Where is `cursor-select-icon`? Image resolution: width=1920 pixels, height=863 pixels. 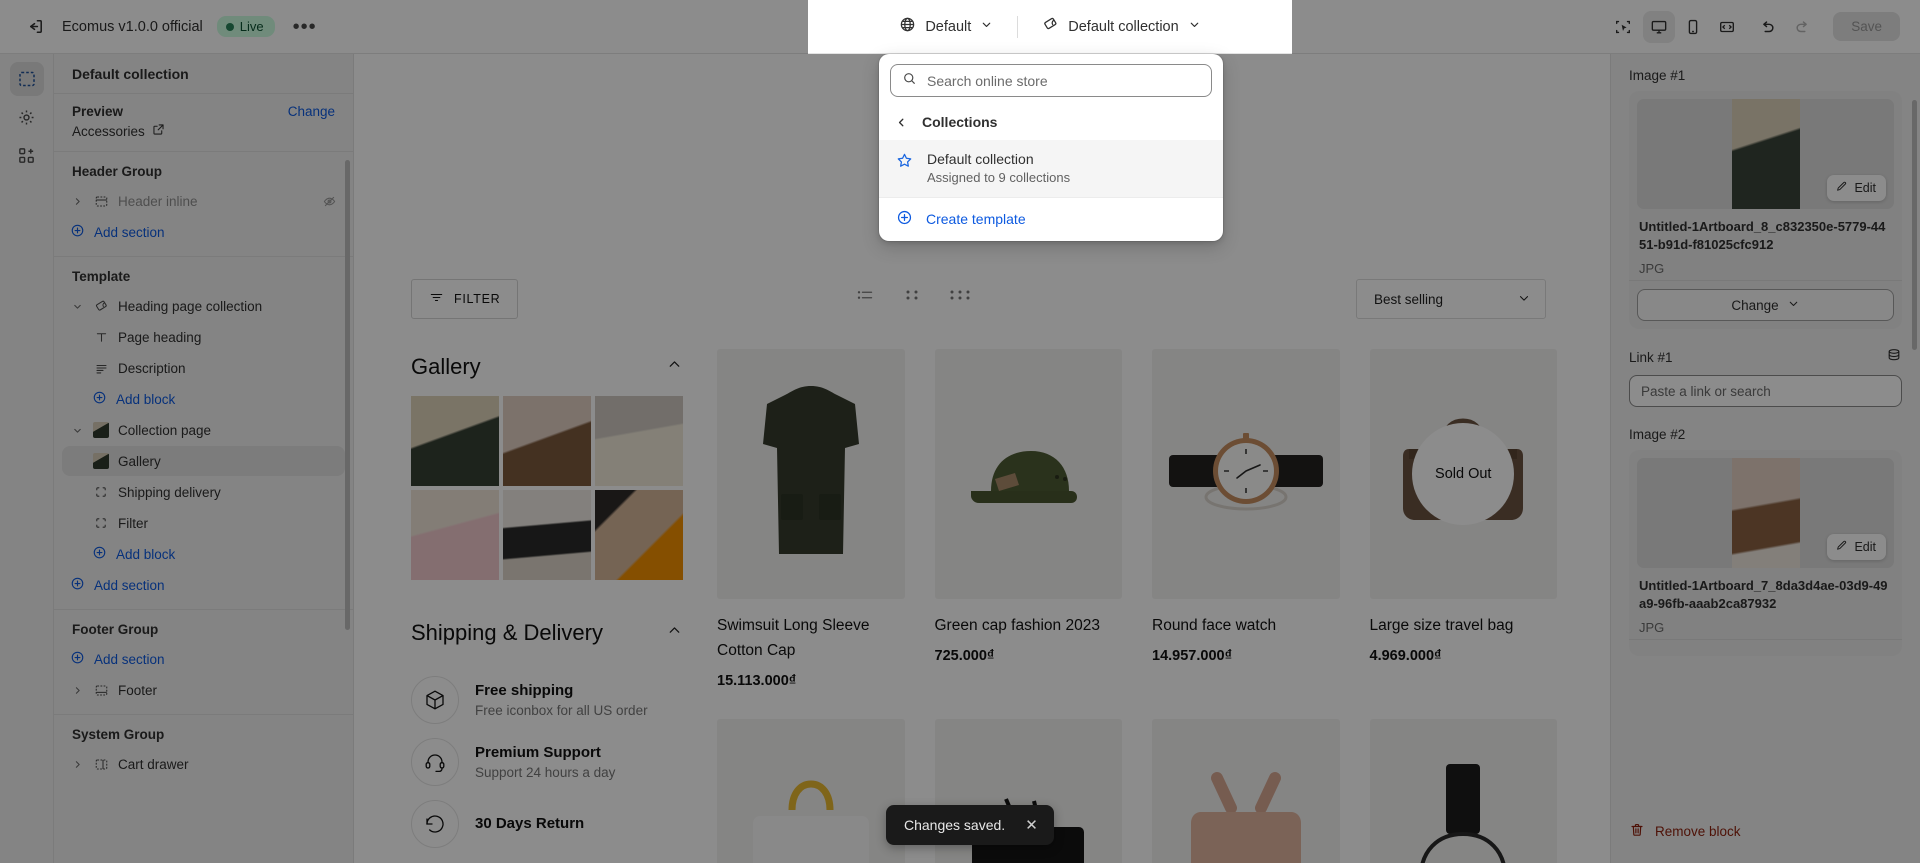 cursor-select-icon is located at coordinates (1623, 27).